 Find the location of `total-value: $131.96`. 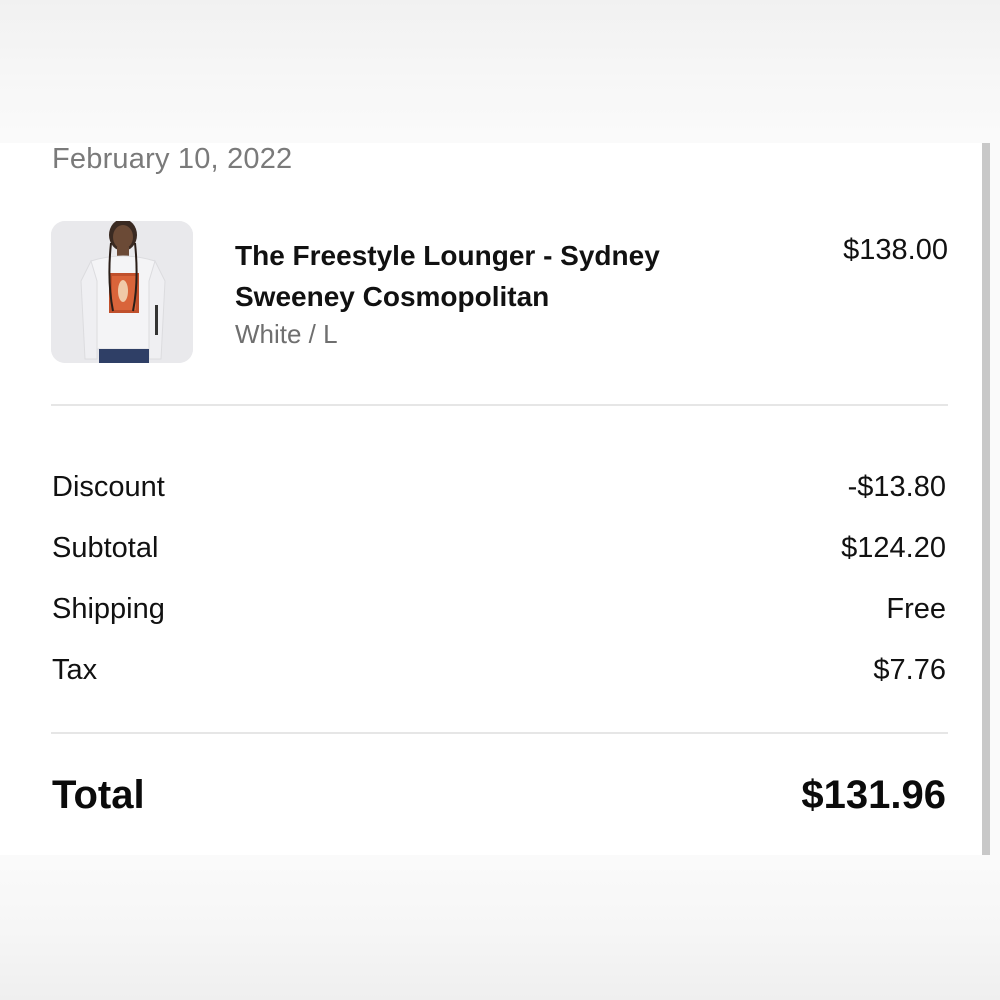

total-value: $131.96 is located at coordinates (873, 795).